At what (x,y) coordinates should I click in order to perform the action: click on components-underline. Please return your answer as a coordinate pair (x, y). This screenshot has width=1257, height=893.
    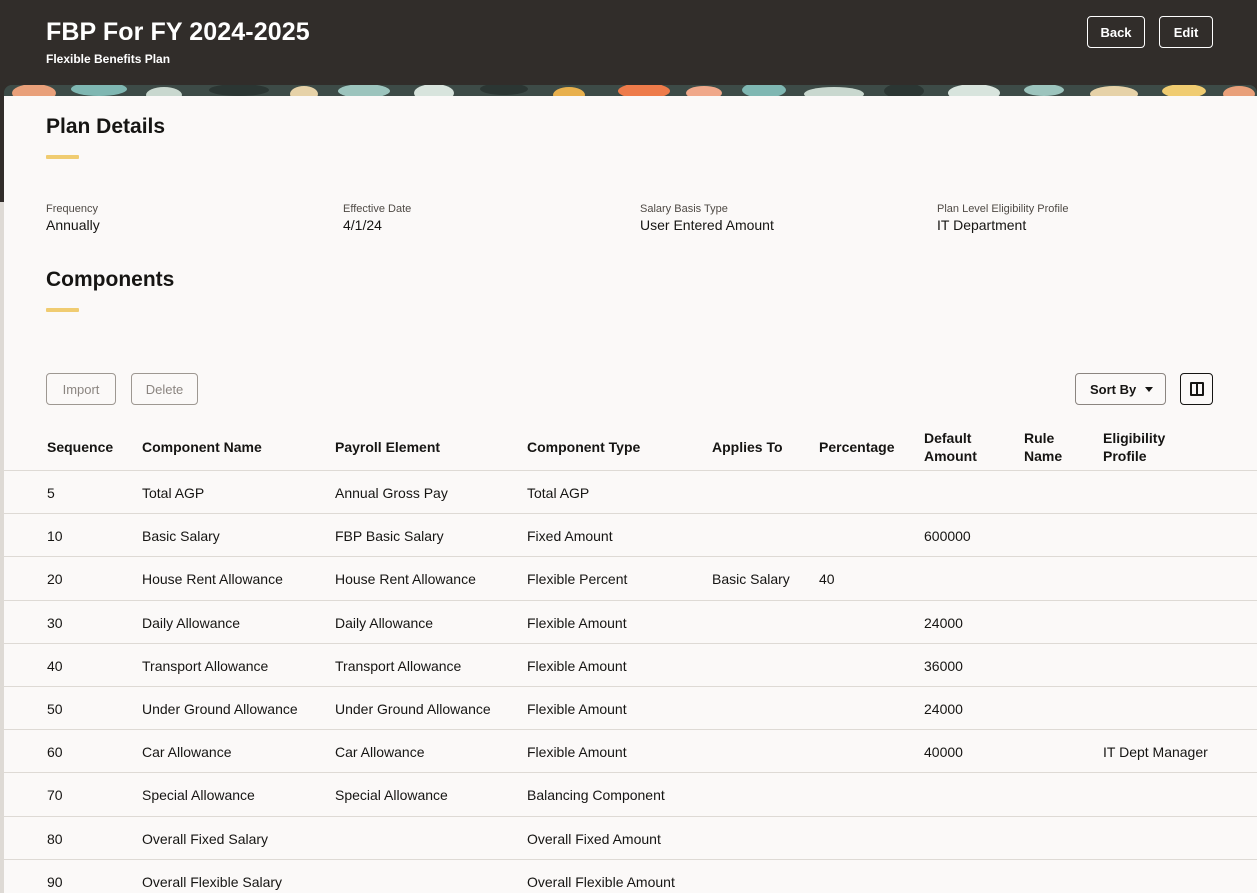
    Looking at the image, I should click on (62, 310).